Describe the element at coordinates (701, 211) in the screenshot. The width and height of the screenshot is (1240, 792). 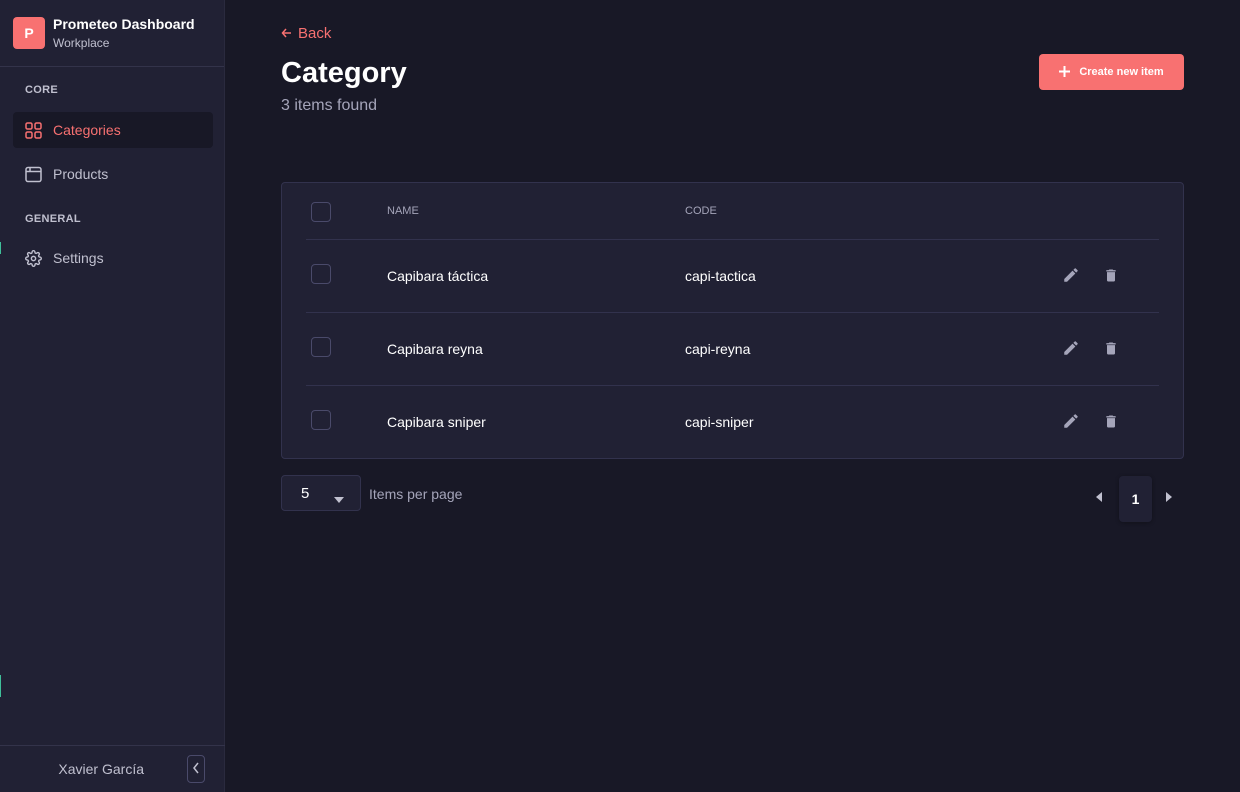
I see `column-header-code: CODE` at that location.